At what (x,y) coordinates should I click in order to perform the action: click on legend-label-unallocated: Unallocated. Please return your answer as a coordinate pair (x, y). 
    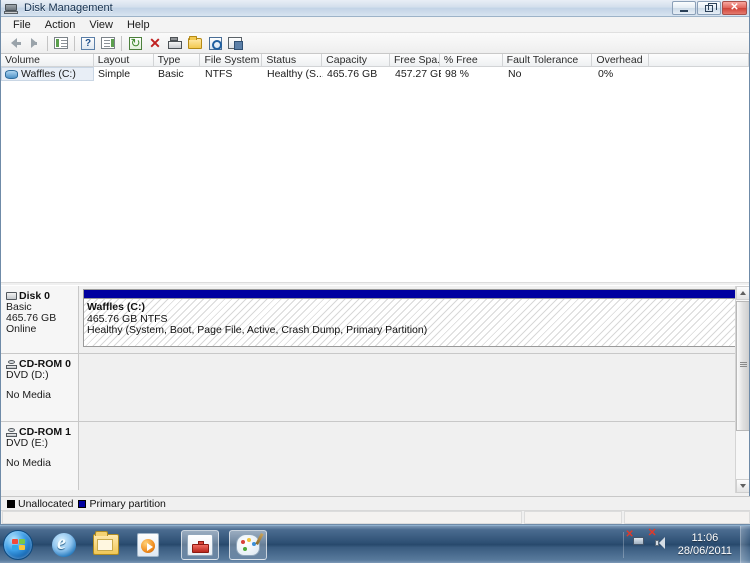
    Looking at the image, I should click on (46, 503).